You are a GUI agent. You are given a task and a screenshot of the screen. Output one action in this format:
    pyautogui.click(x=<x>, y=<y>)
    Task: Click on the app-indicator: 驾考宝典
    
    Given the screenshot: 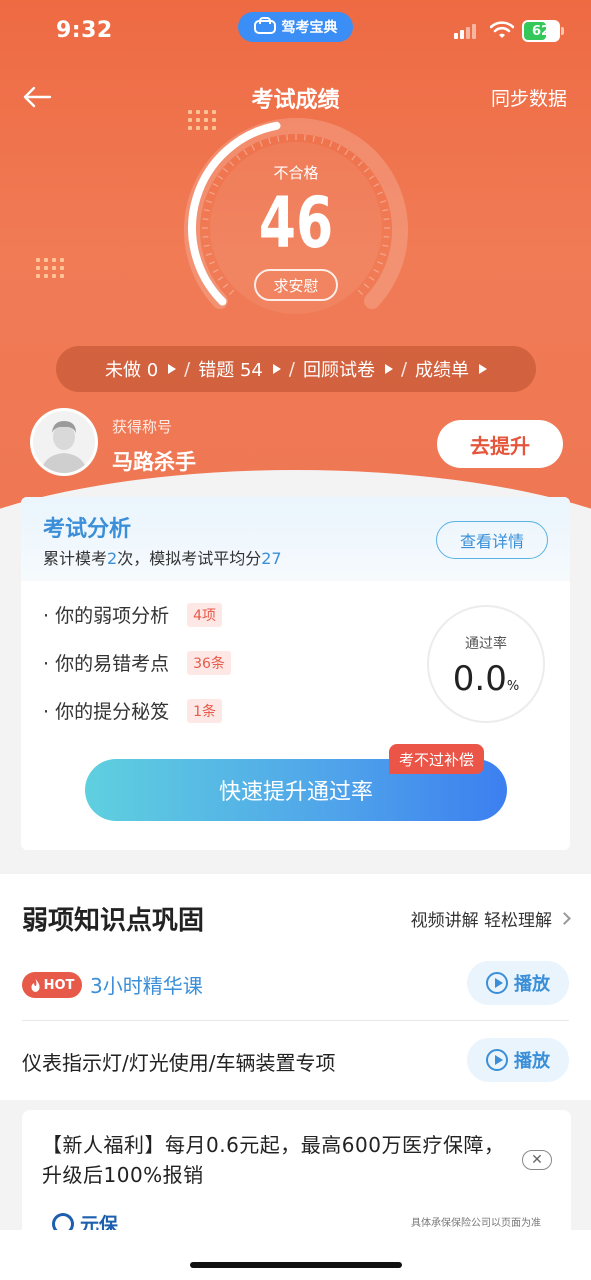 What is the action you would take?
    pyautogui.click(x=295, y=27)
    